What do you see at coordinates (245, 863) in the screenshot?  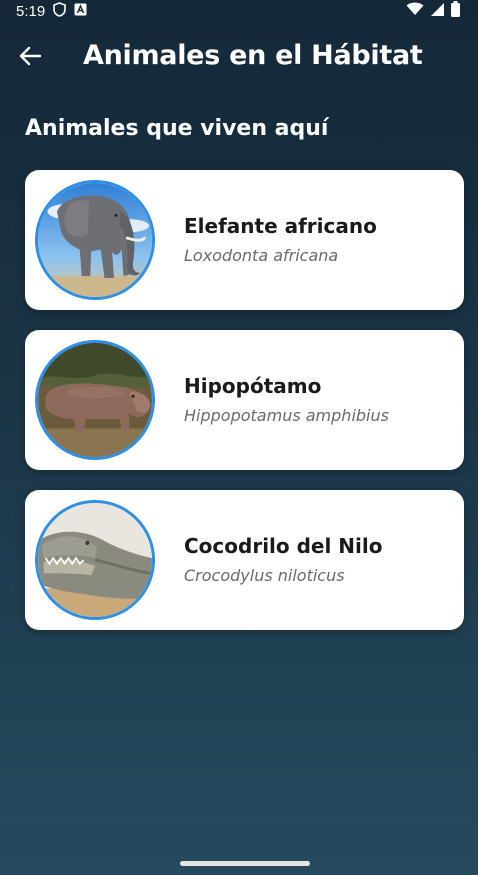 I see `home-indicator` at bounding box center [245, 863].